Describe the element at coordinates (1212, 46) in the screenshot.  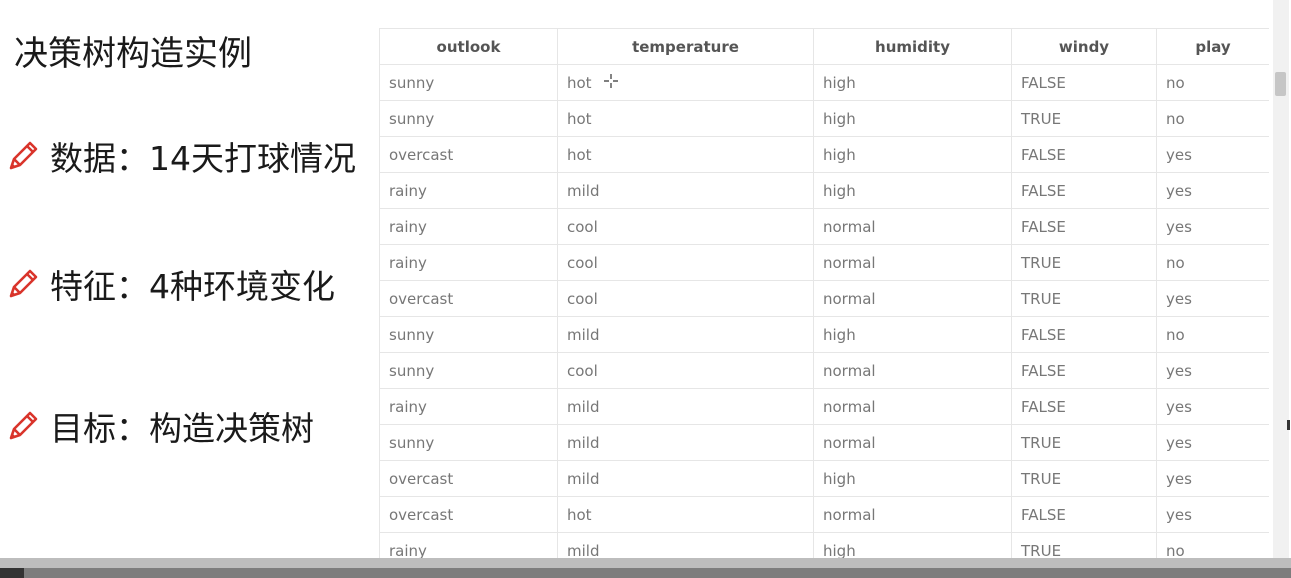
I see `header-play: play` at that location.